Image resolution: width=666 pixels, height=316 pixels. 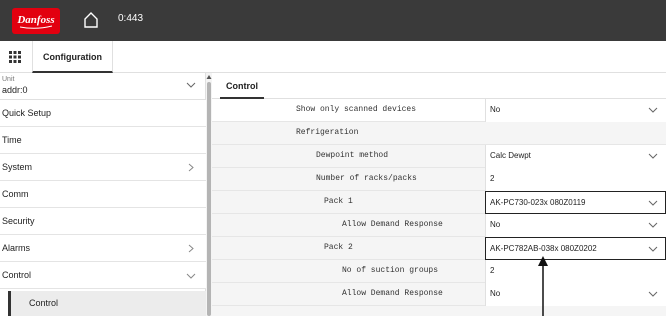 What do you see at coordinates (338, 201) in the screenshot?
I see `setting-label: Pack 1` at bounding box center [338, 201].